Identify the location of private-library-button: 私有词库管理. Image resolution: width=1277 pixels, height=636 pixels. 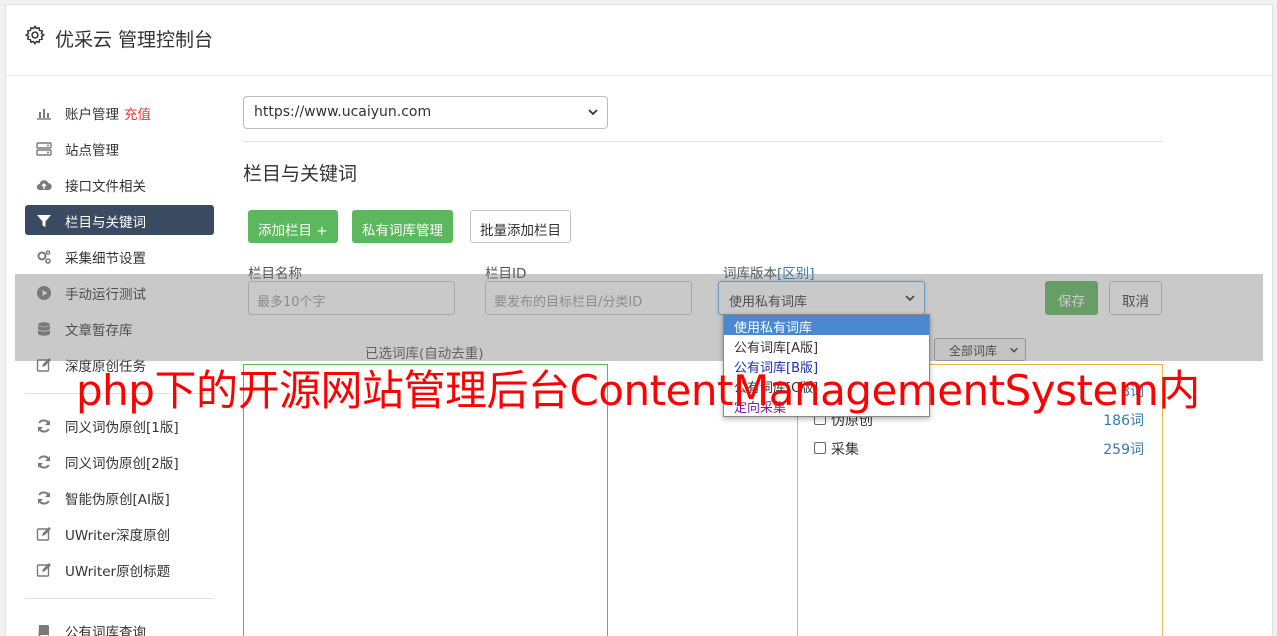
(402, 226).